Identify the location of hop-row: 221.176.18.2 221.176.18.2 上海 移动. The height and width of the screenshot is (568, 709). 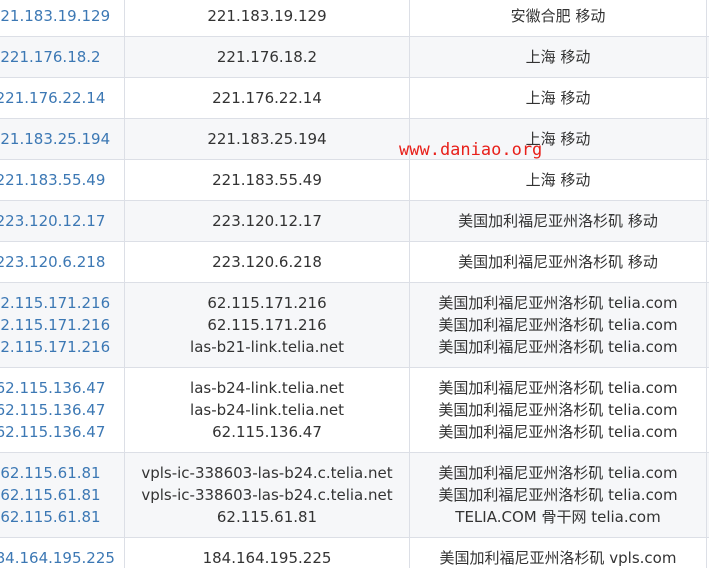
(354, 57).